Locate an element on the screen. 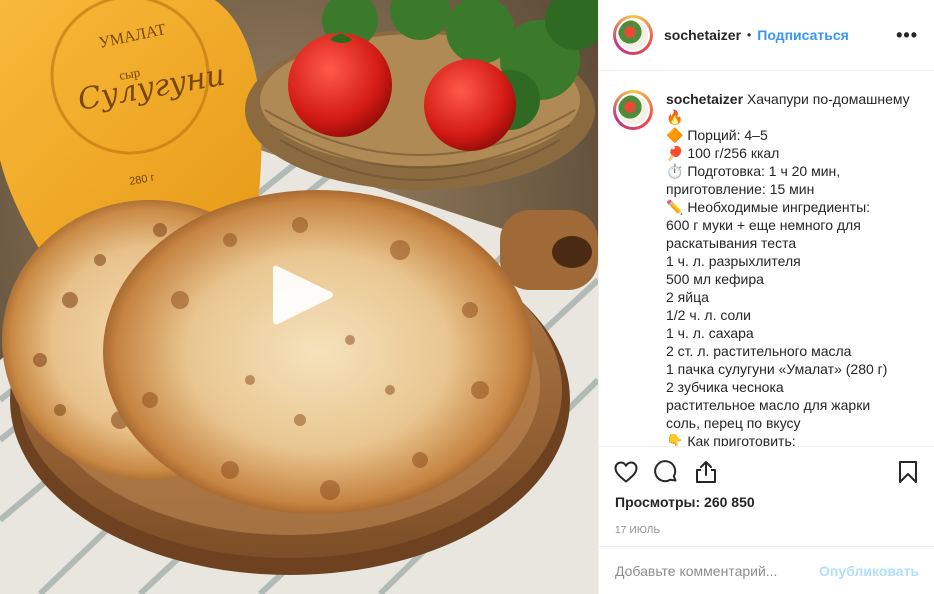  caption-line: 👇 Как приготовить: is located at coordinates (731, 439).